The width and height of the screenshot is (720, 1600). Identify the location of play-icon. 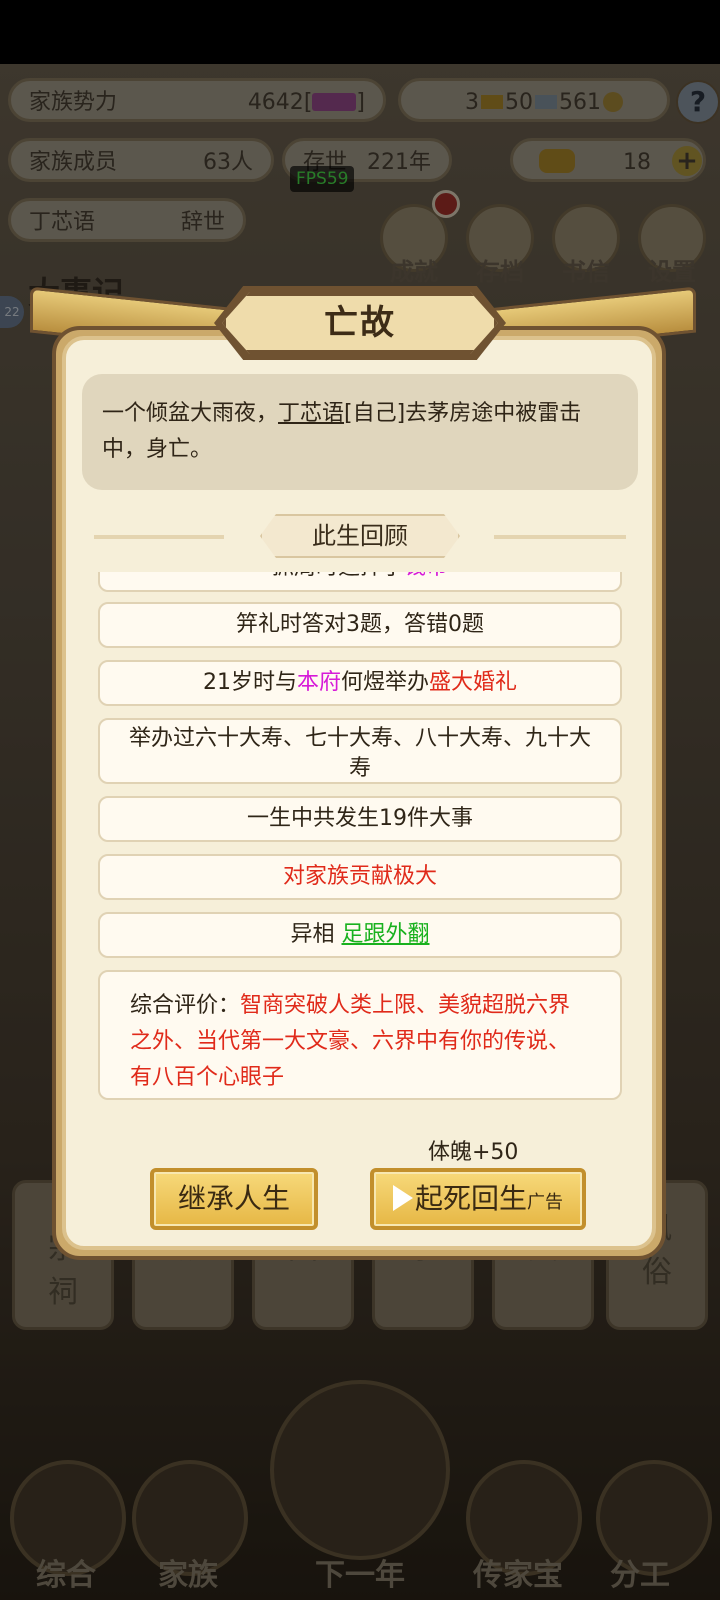
(402, 1198).